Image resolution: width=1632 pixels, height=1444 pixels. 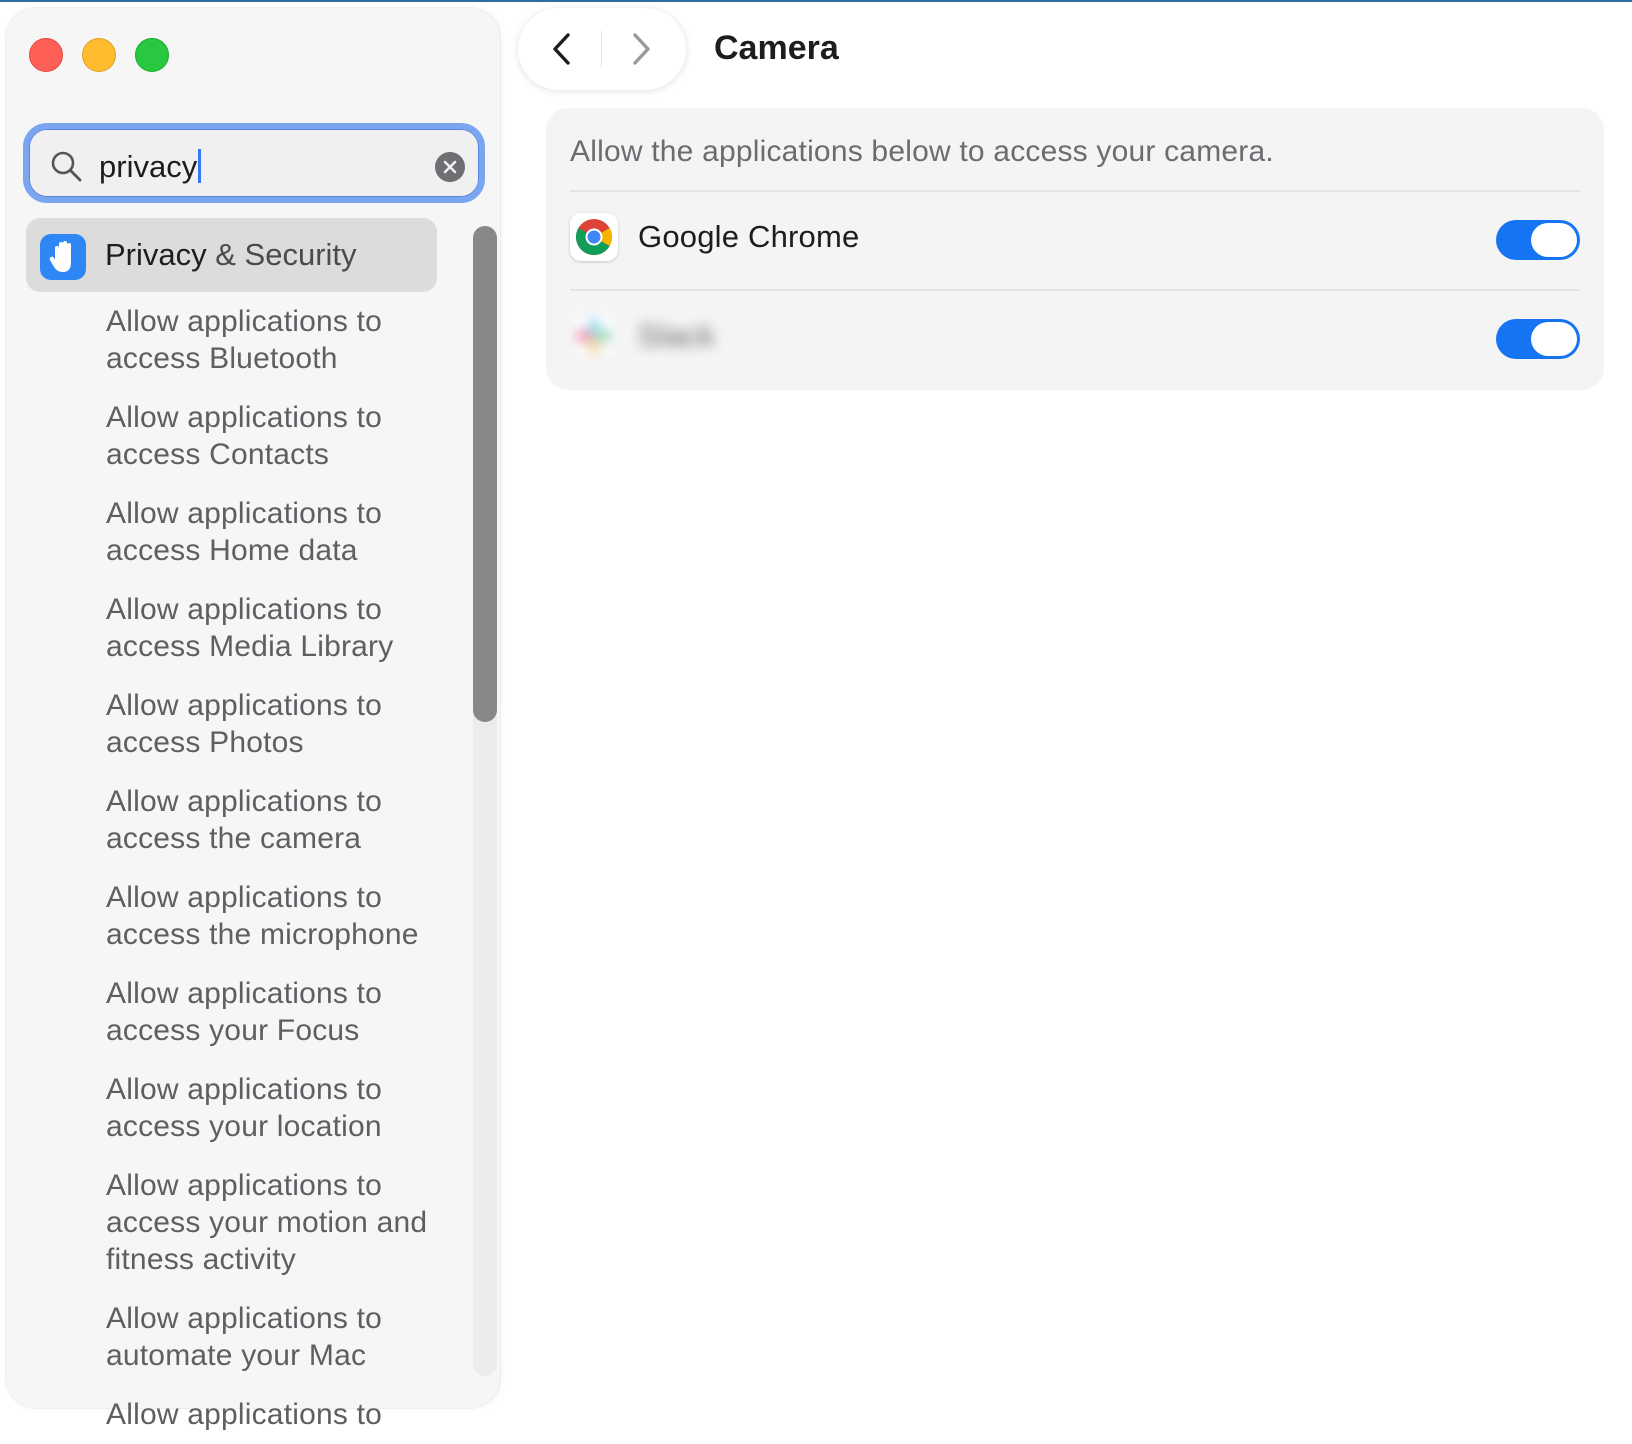 What do you see at coordinates (276, 436) in the screenshot?
I see `sub-item-contacts: Allow applications to access Contacts` at bounding box center [276, 436].